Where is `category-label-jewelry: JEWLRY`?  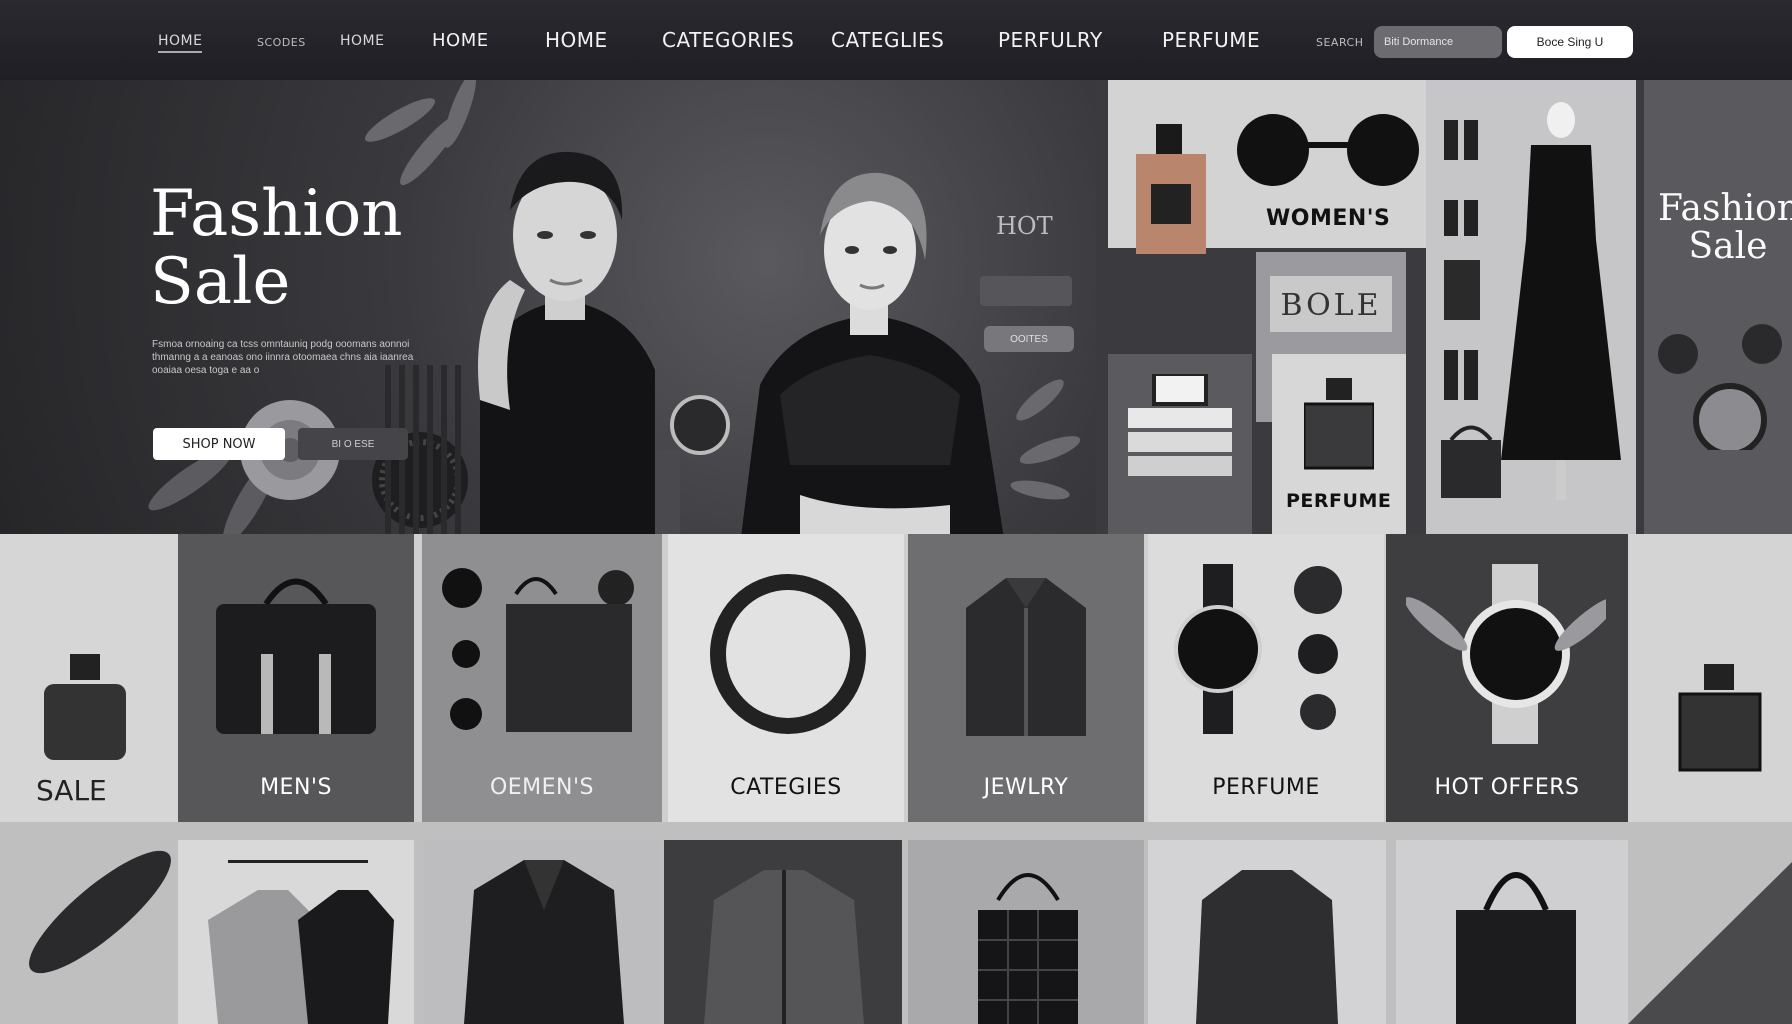 category-label-jewelry: JEWLRY is located at coordinates (1026, 787).